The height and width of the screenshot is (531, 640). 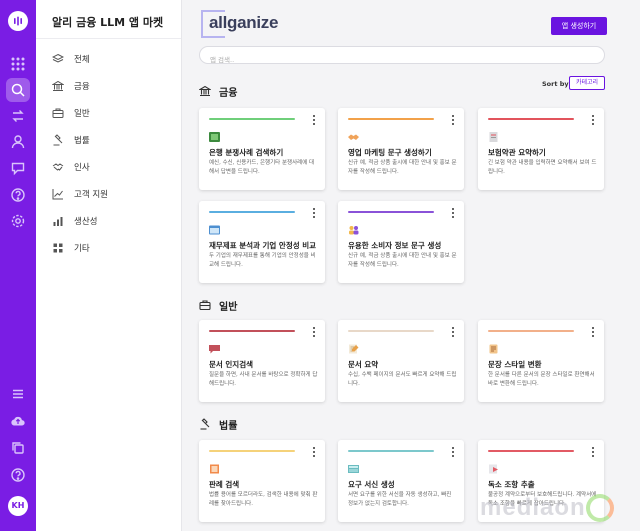 I want to click on browser-window-icon, so click(x=214, y=230).